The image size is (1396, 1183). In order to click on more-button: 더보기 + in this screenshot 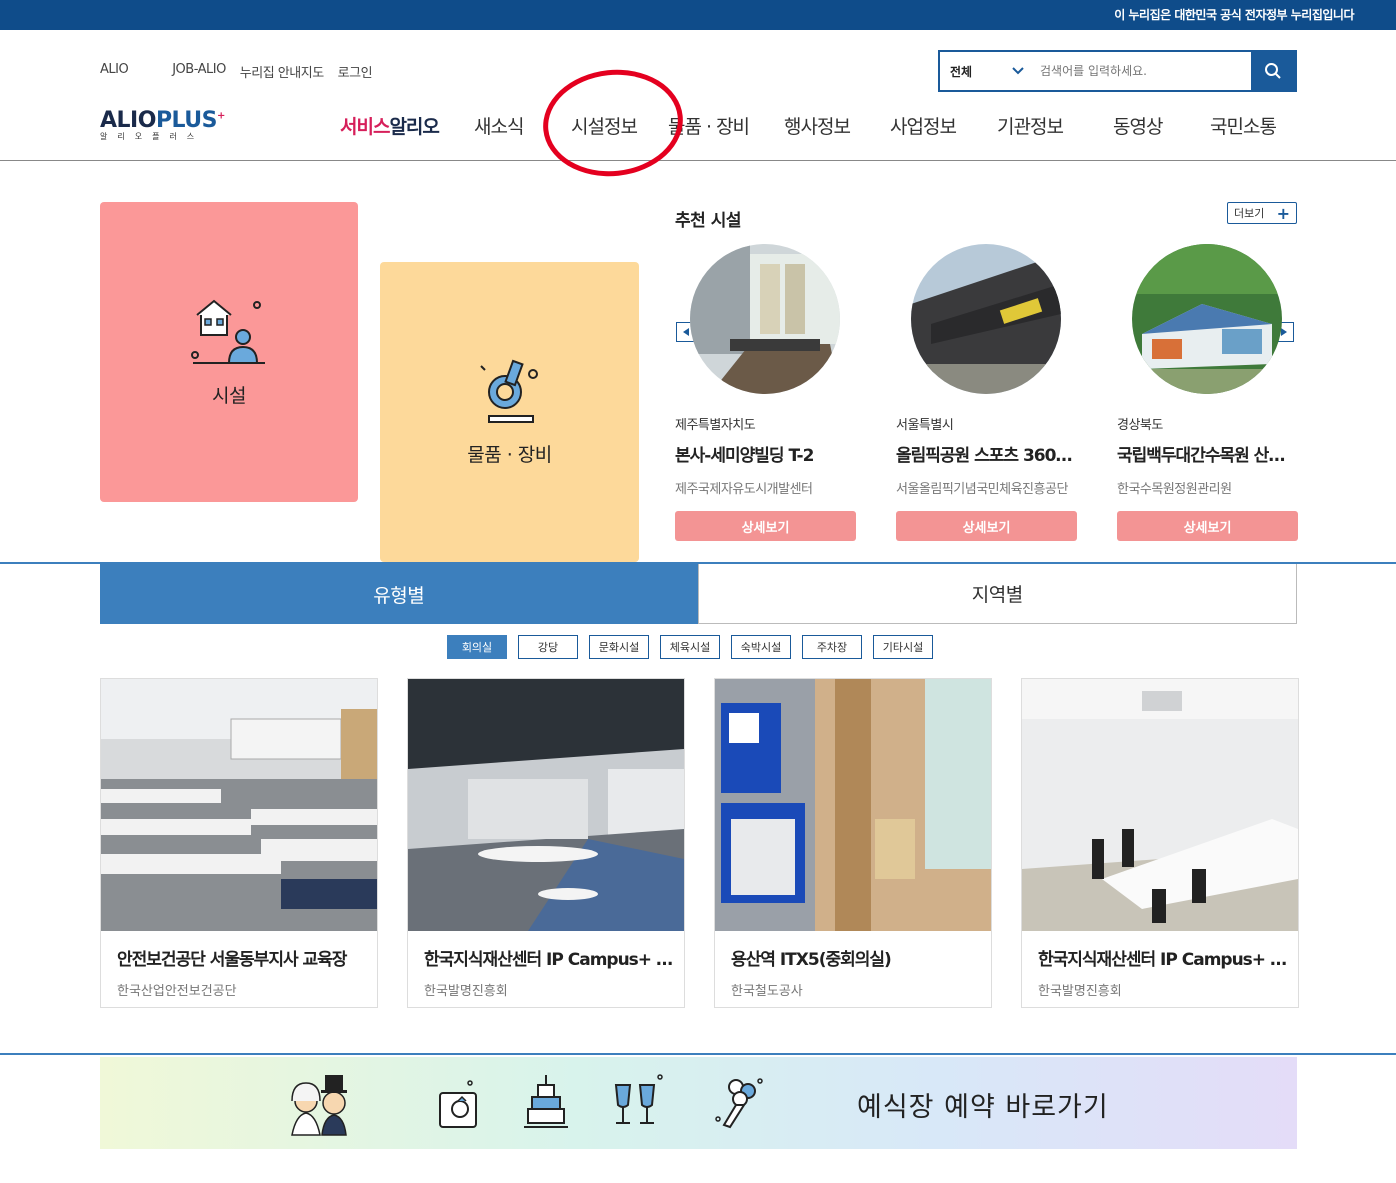, I will do `click(1262, 213)`.